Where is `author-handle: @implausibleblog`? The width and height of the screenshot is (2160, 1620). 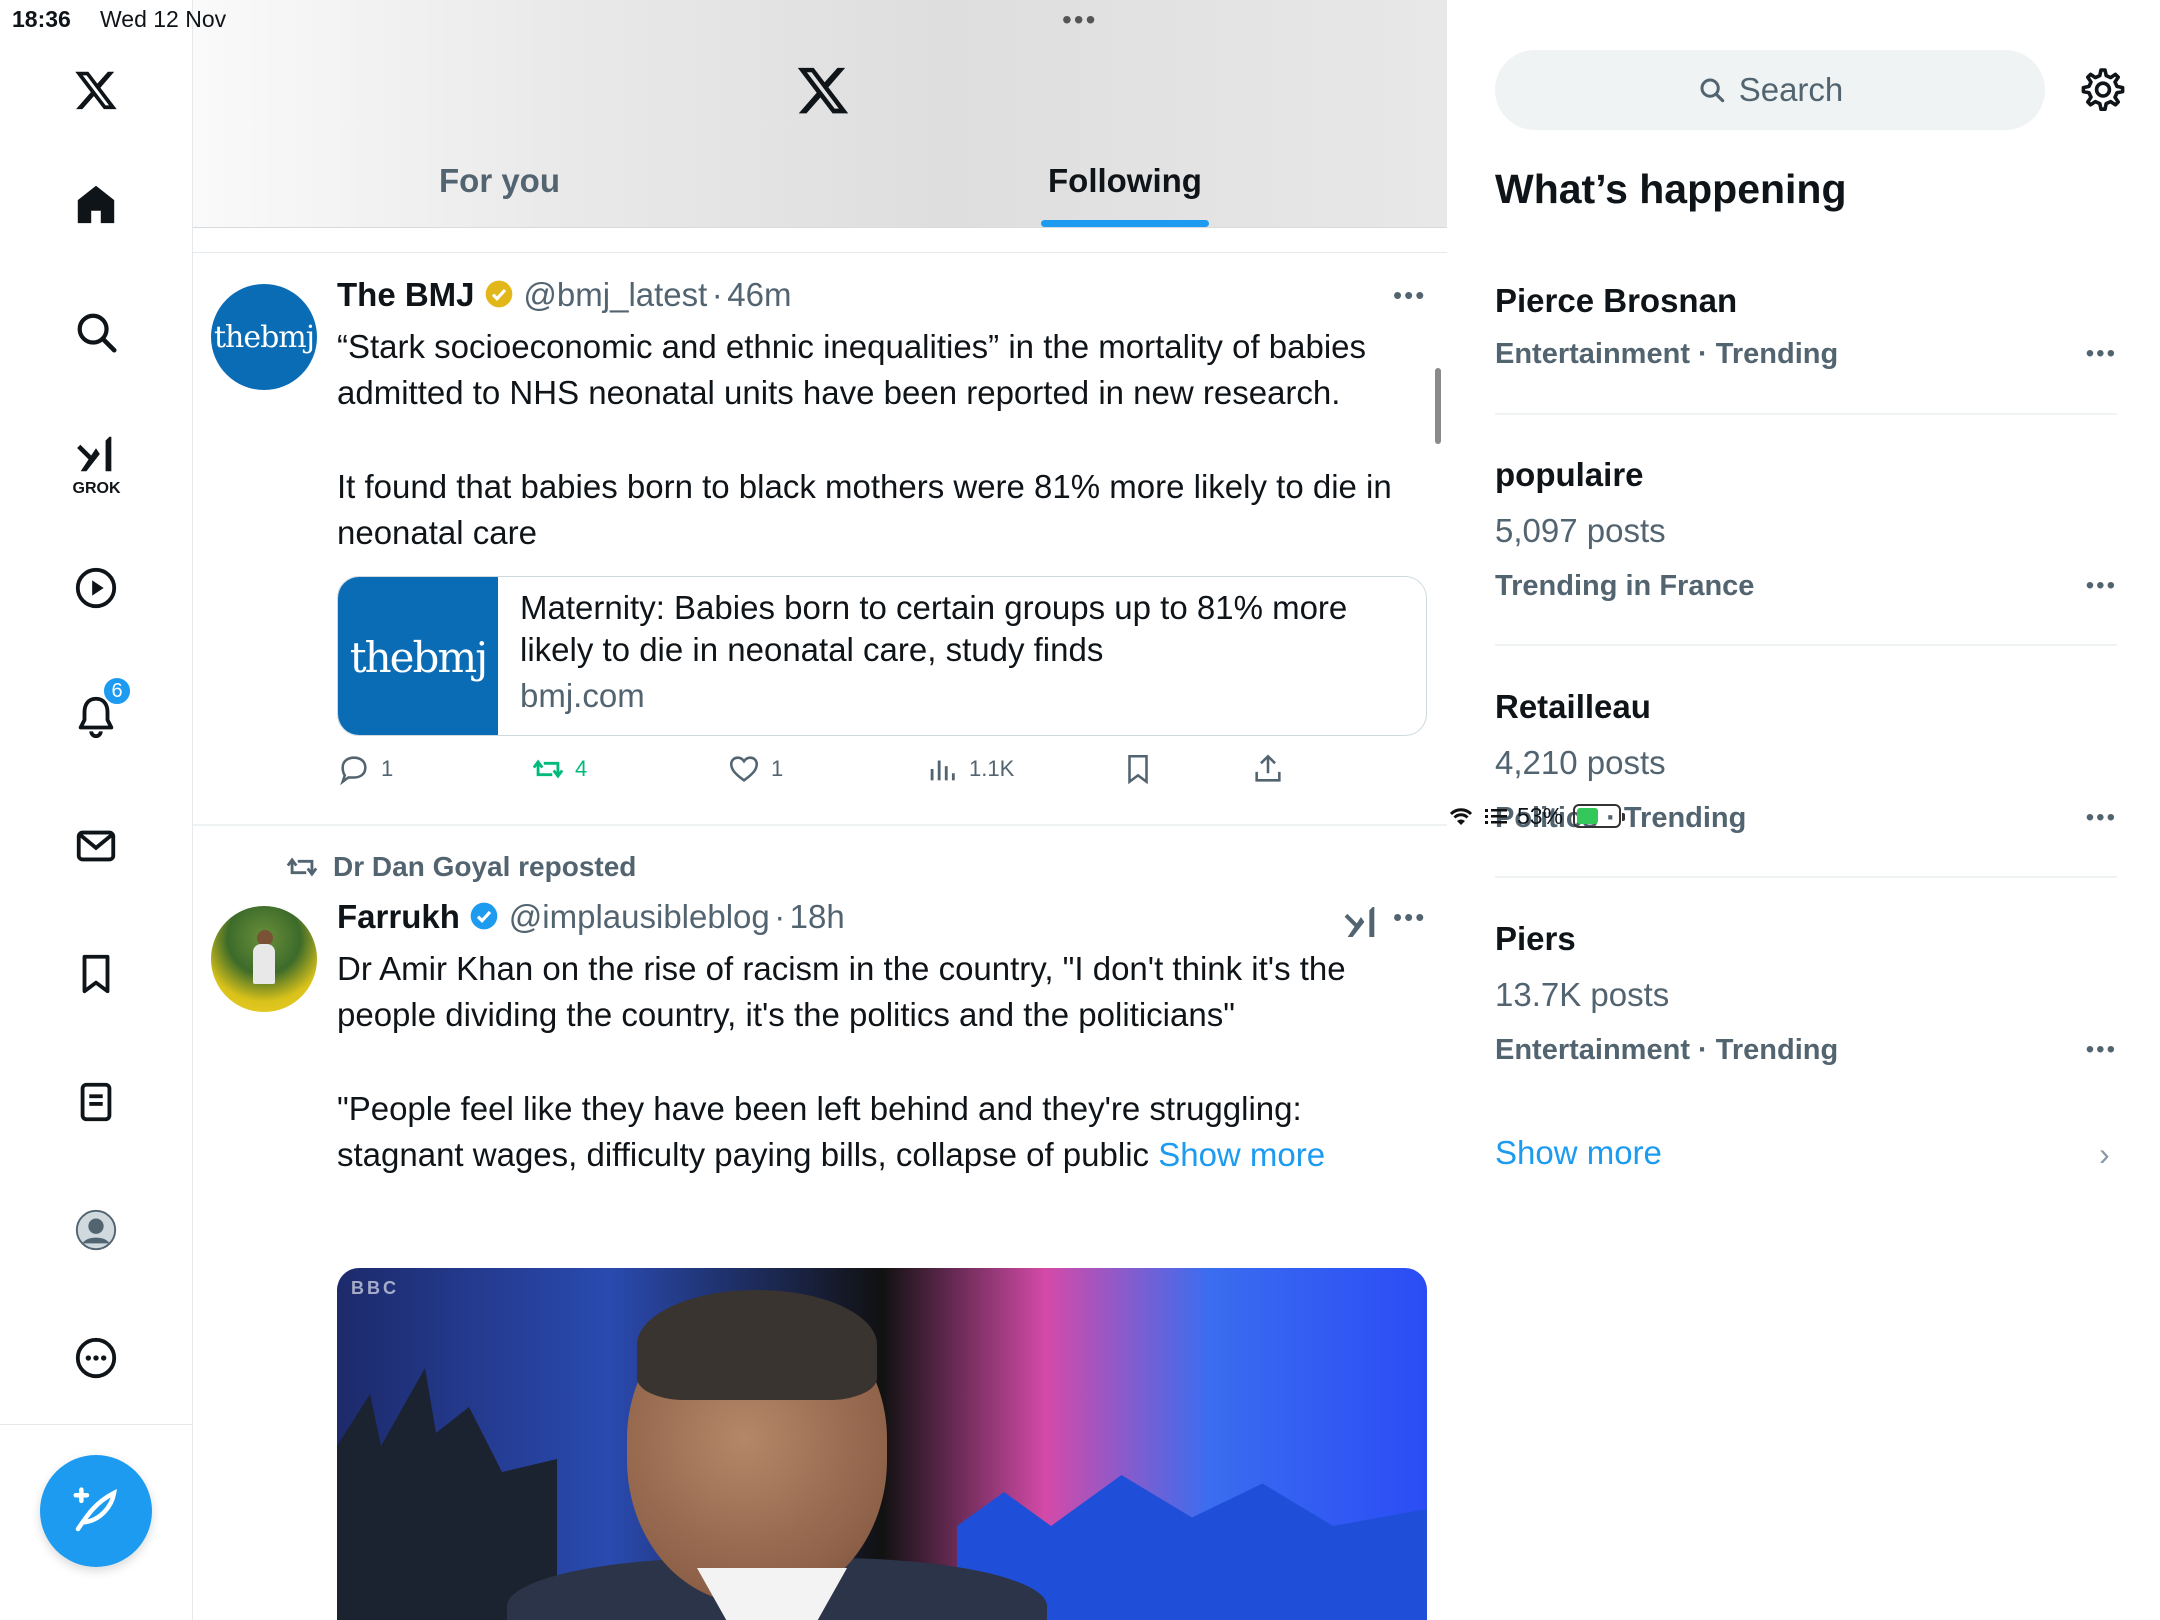
author-handle: @implausibleblog is located at coordinates (639, 916).